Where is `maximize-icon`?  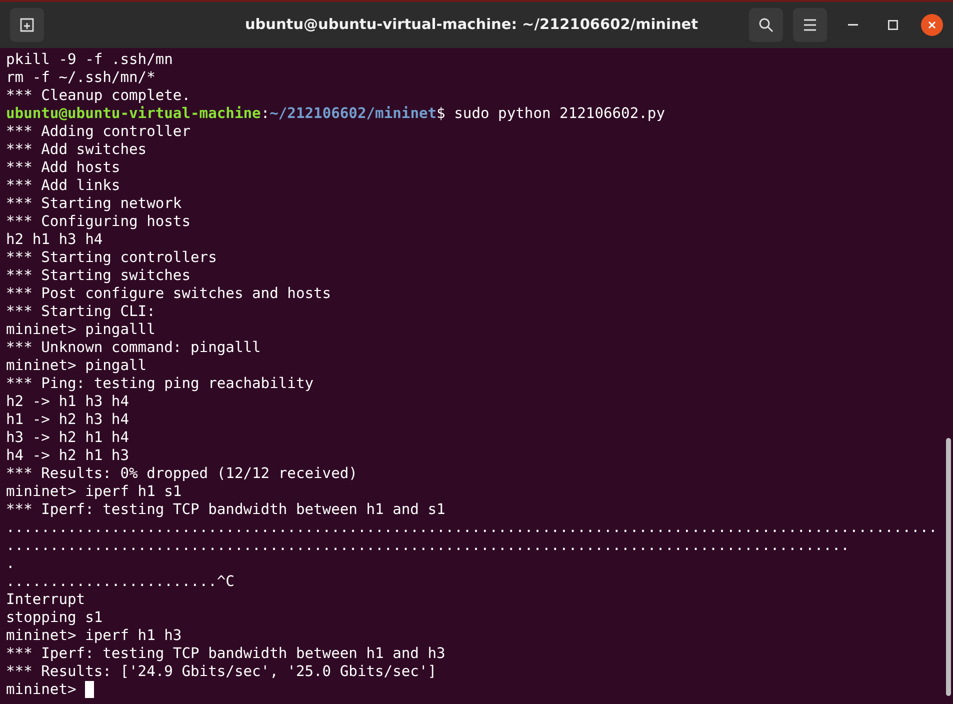 maximize-icon is located at coordinates (893, 25).